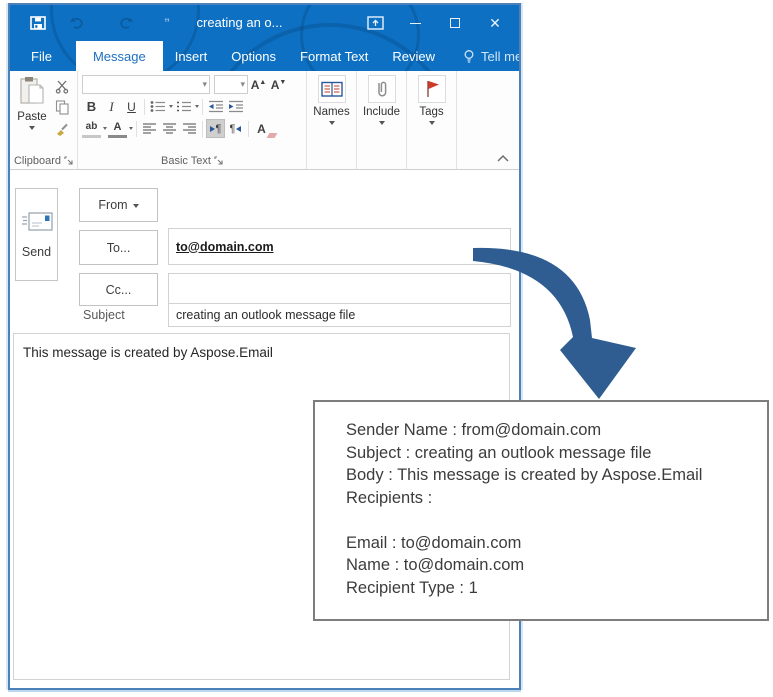 The height and width of the screenshot is (697, 773). I want to click on grow-font-icon: A ▲, so click(258, 84).